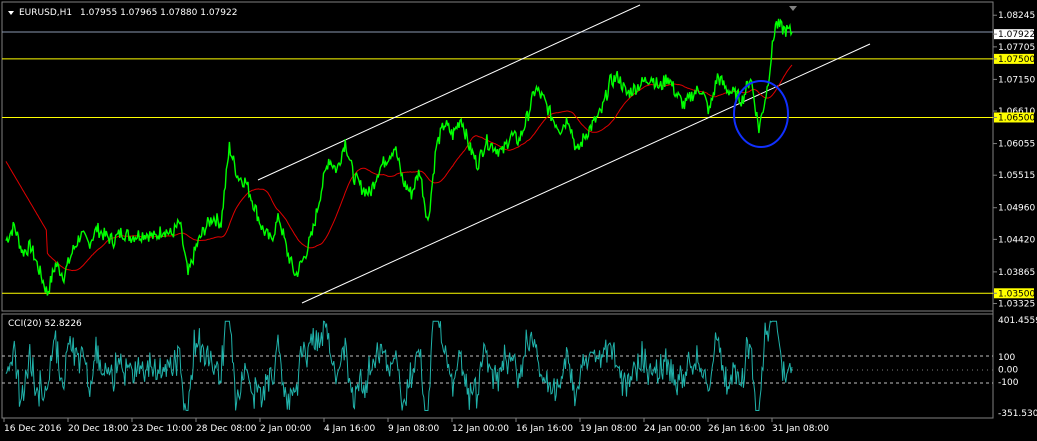 Image resolution: width=1037 pixels, height=441 pixels. Describe the element at coordinates (1016, 60) in the screenshot. I see `price-tick-label: 1.07500` at that location.